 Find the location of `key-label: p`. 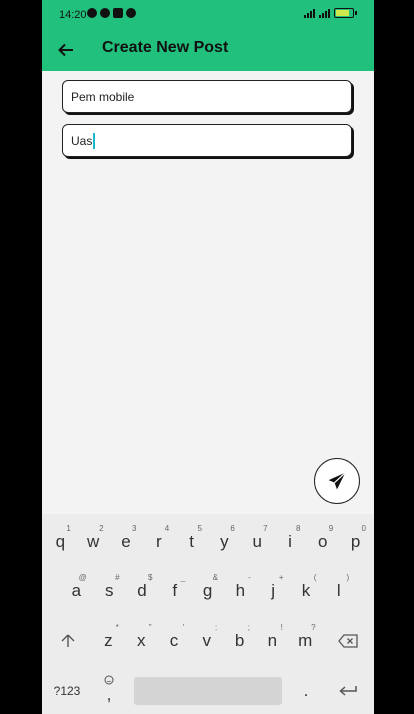

key-label: p is located at coordinates (355, 541).